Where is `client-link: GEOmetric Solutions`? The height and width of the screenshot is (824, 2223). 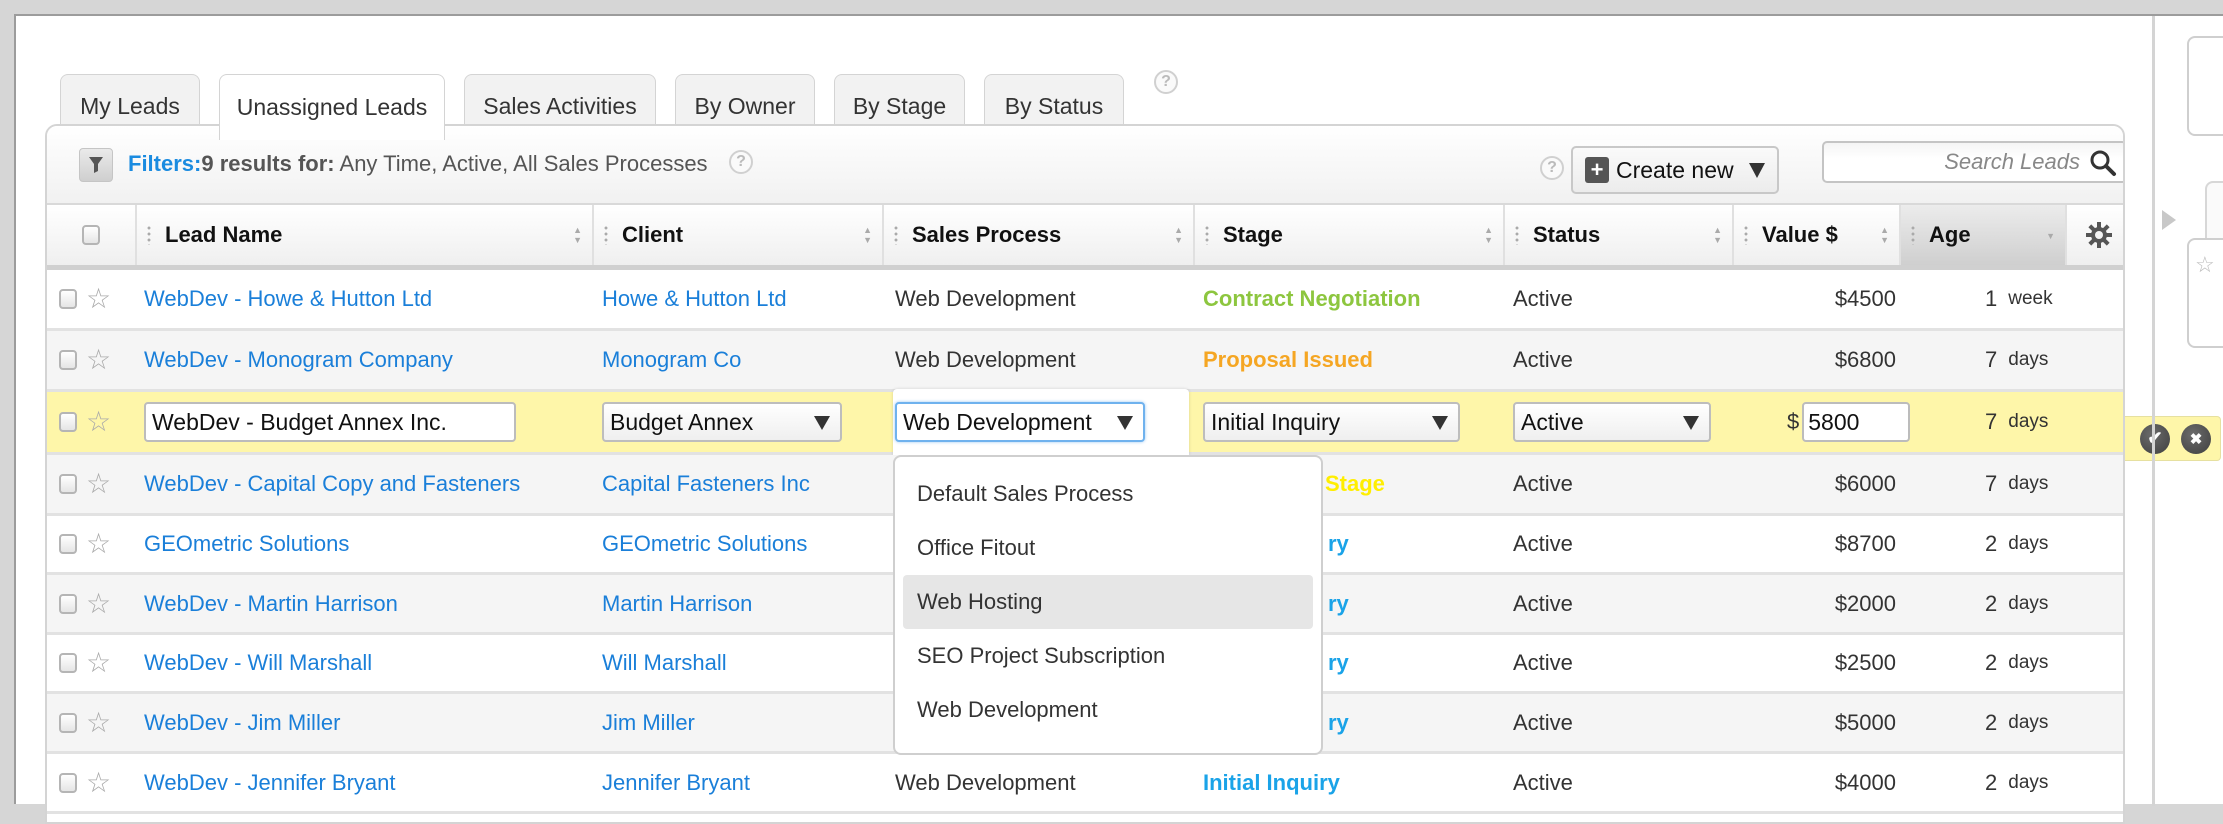 client-link: GEOmetric Solutions is located at coordinates (704, 544).